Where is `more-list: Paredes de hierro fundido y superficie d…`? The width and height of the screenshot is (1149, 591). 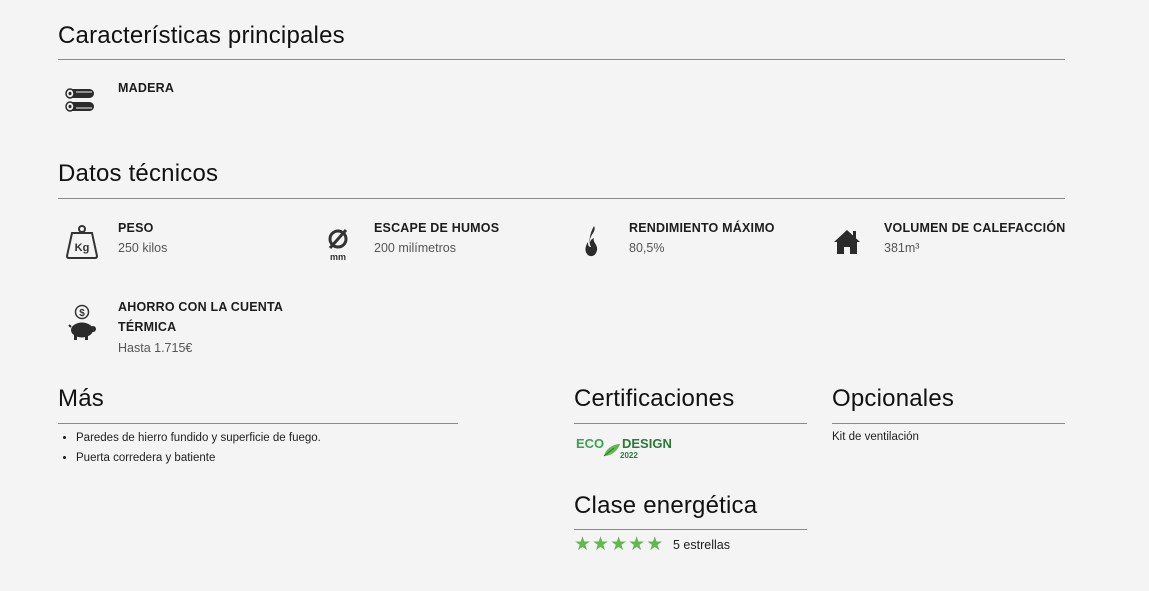
more-list: Paredes de hierro fundido y superficie d… is located at coordinates (189, 448).